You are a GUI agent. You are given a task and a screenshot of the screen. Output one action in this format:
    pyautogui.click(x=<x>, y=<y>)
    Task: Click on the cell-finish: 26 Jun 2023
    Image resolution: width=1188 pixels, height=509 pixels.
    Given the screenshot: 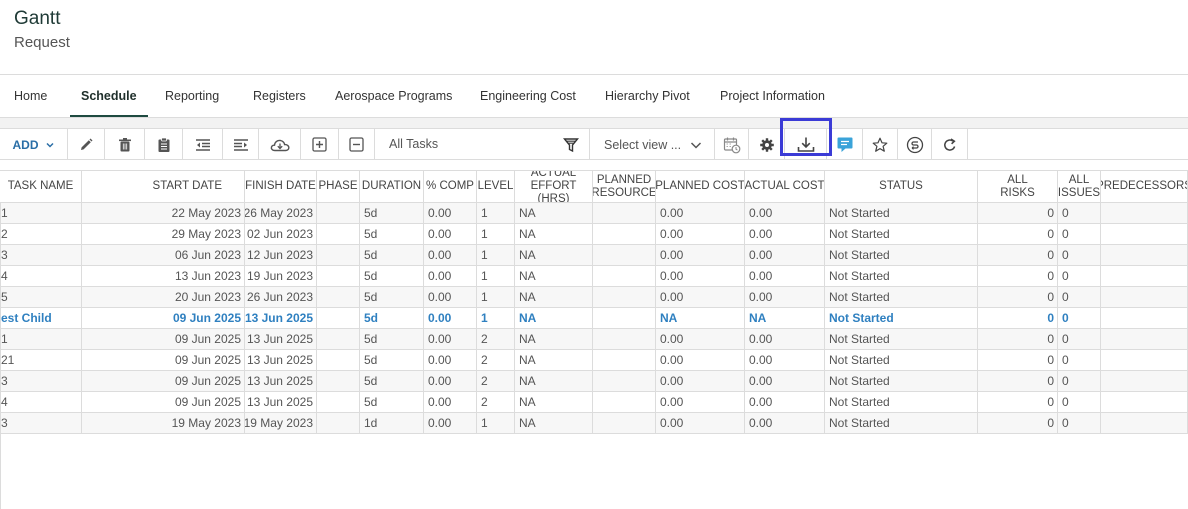 What is the action you would take?
    pyautogui.click(x=281, y=297)
    